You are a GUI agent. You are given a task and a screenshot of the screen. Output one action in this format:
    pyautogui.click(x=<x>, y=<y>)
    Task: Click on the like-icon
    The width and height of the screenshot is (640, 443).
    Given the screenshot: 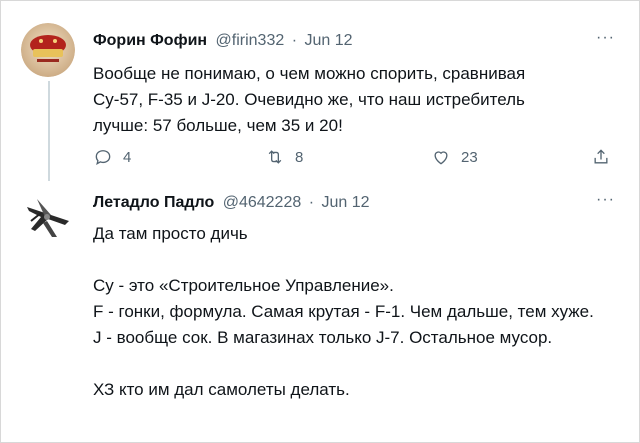 What is the action you would take?
    pyautogui.click(x=441, y=158)
    